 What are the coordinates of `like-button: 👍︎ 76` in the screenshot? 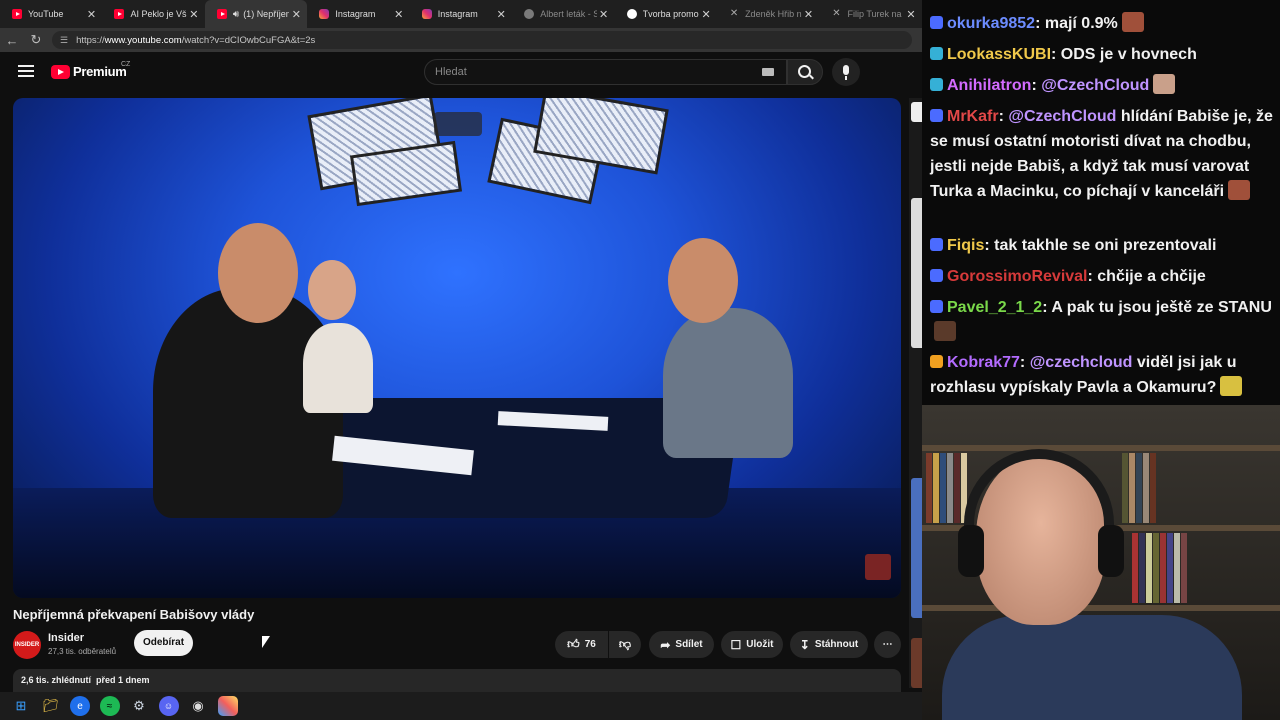 It's located at (581, 644).